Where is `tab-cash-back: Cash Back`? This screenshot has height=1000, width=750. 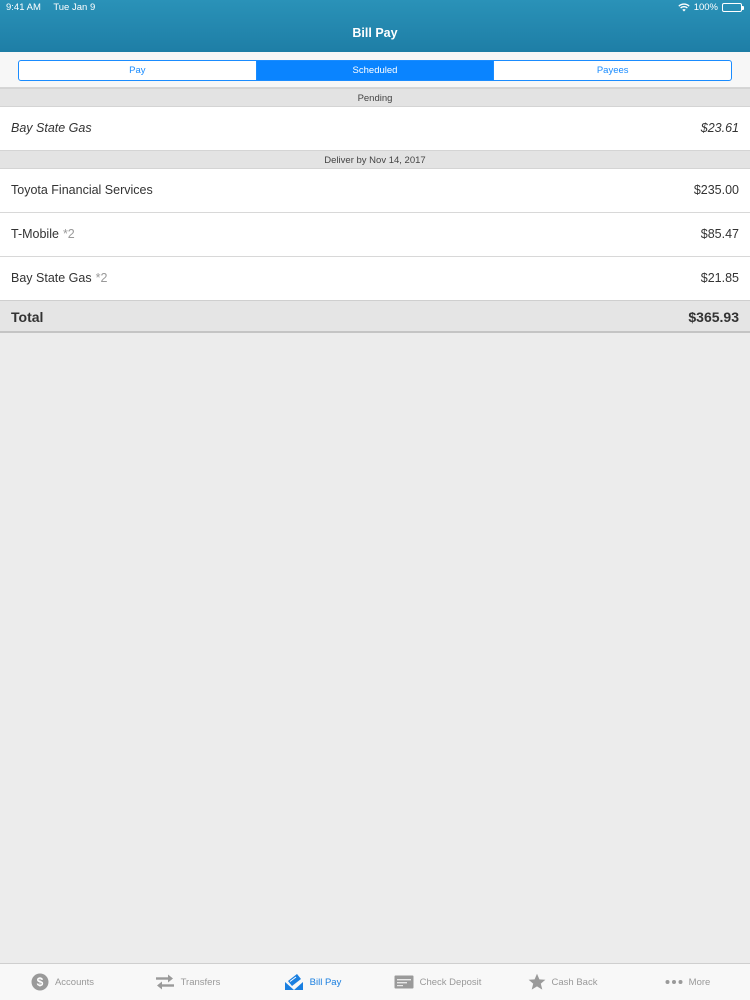
tab-cash-back: Cash Back is located at coordinates (562, 982).